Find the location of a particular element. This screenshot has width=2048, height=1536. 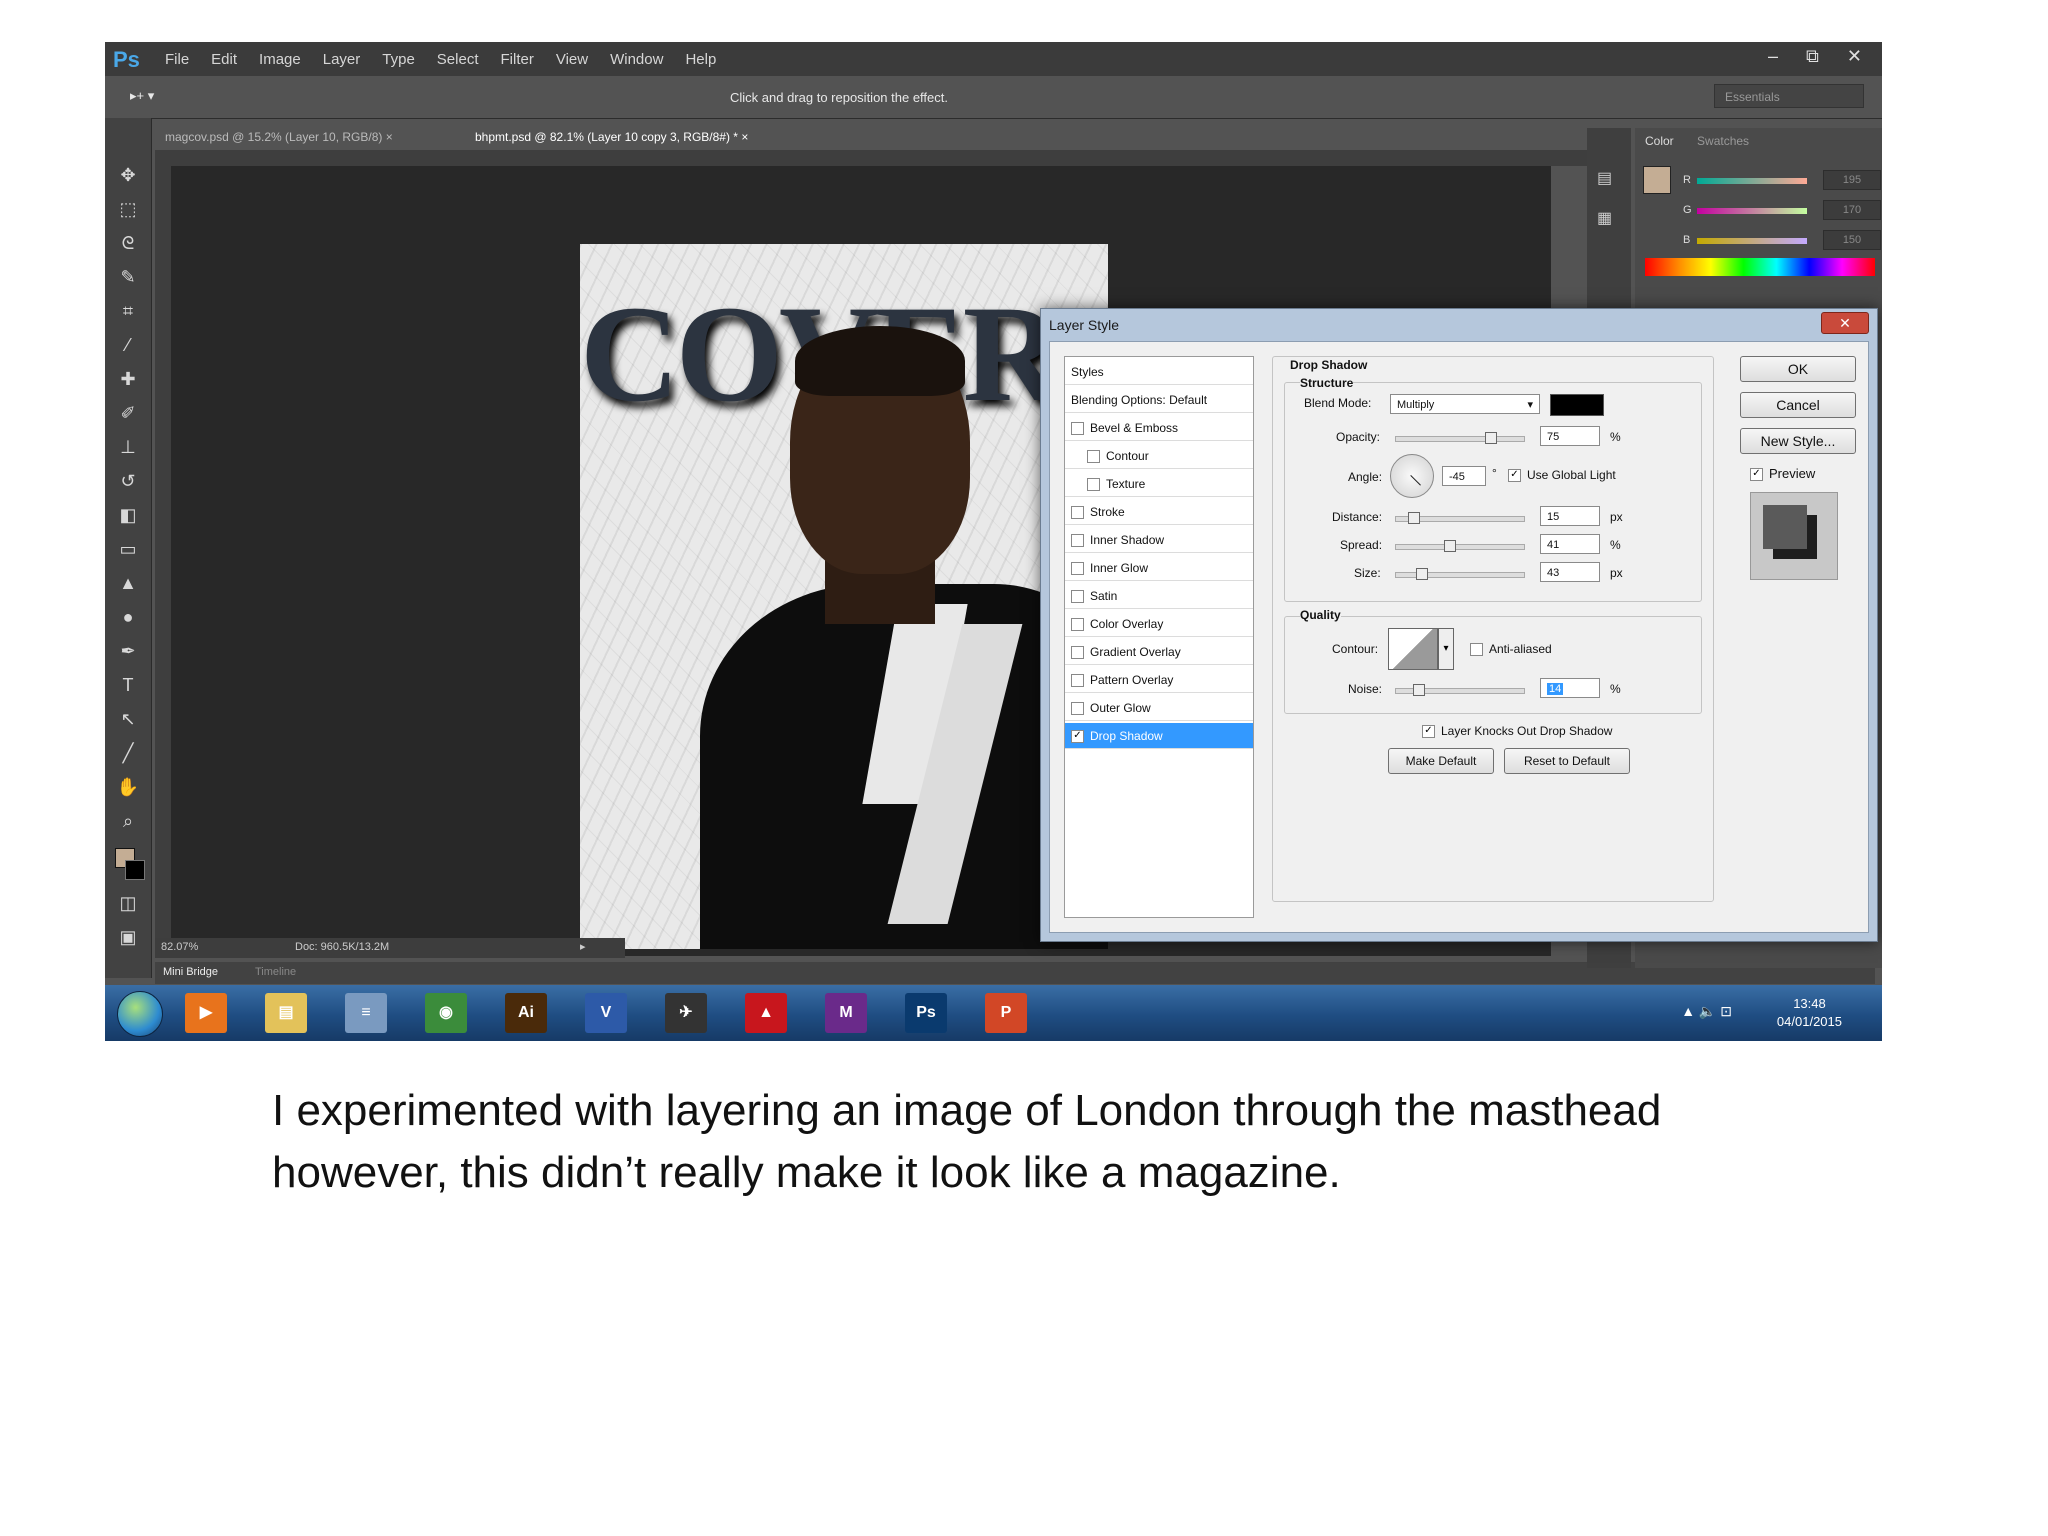

line-tool-icon: ╱ is located at coordinates (128, 753).